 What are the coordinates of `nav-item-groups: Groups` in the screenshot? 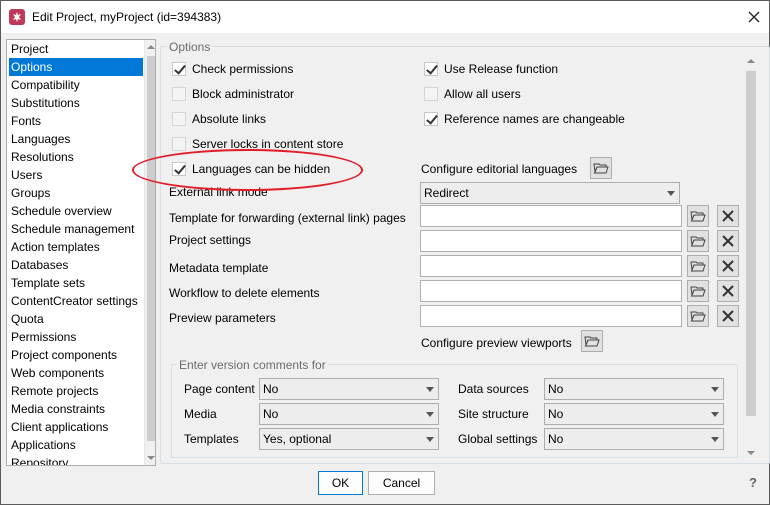 It's located at (76, 193).